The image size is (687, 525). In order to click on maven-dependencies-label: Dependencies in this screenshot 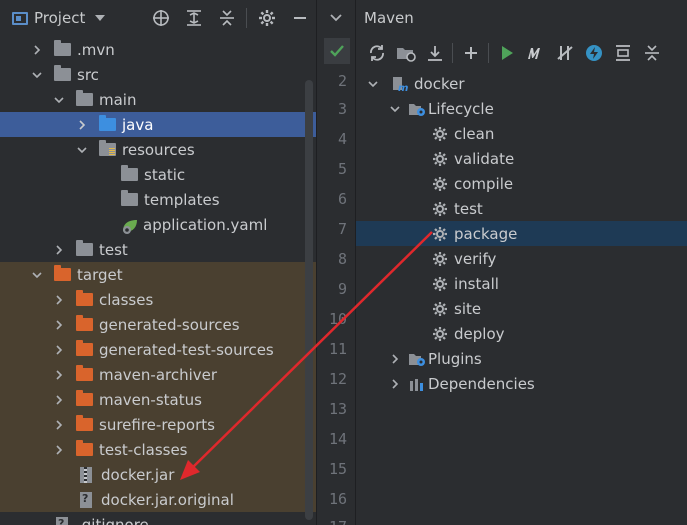, I will do `click(481, 383)`.